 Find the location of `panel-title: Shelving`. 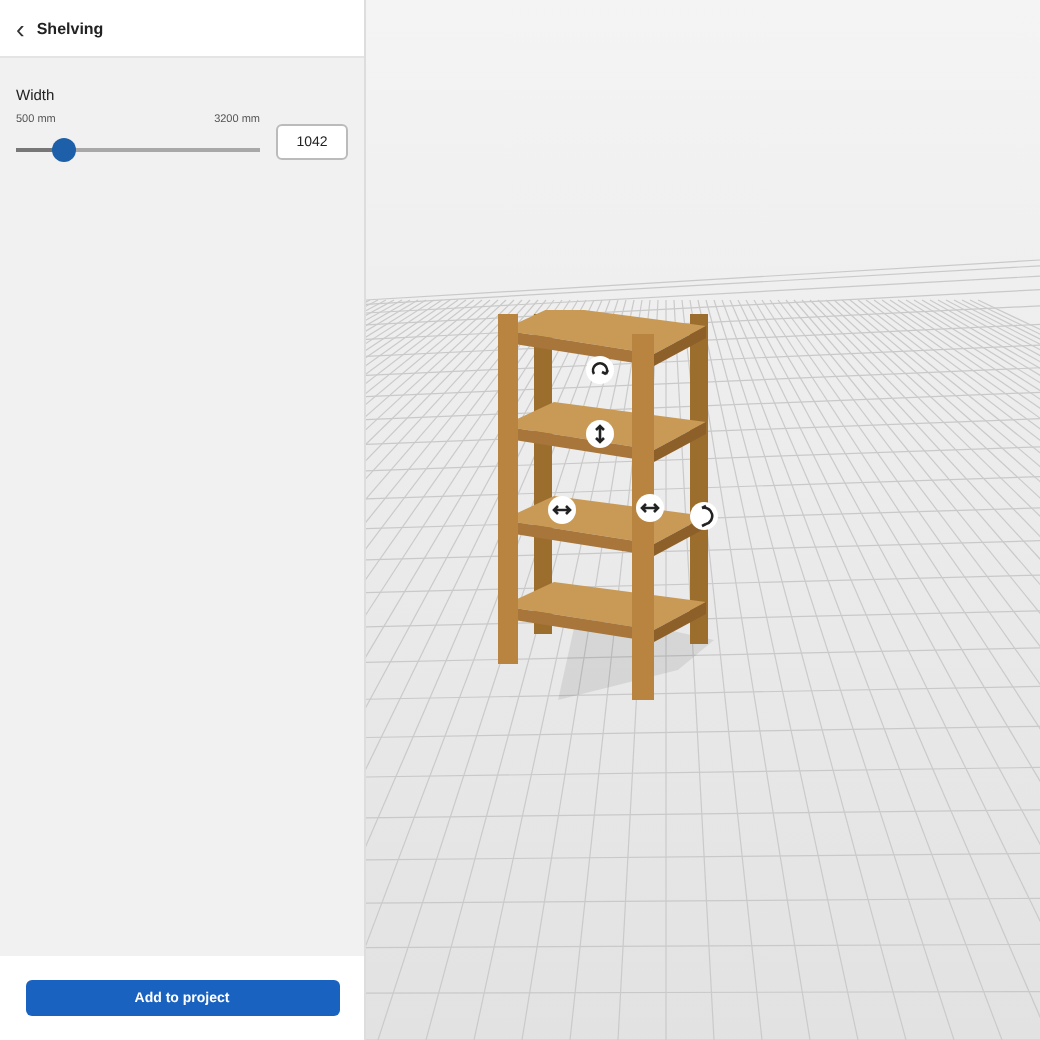

panel-title: Shelving is located at coordinates (70, 28).